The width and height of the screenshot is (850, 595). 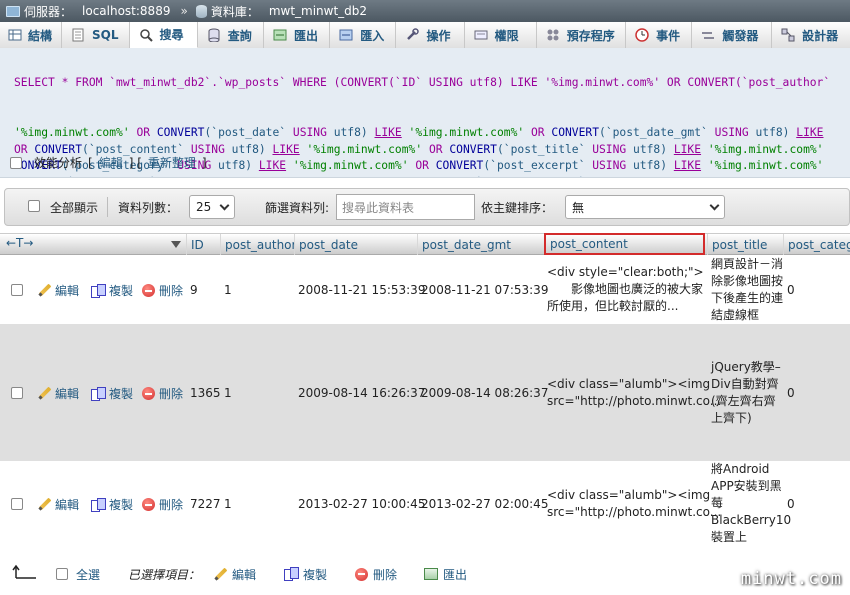 I want to click on tab-structure: 結構, so click(x=31, y=35).